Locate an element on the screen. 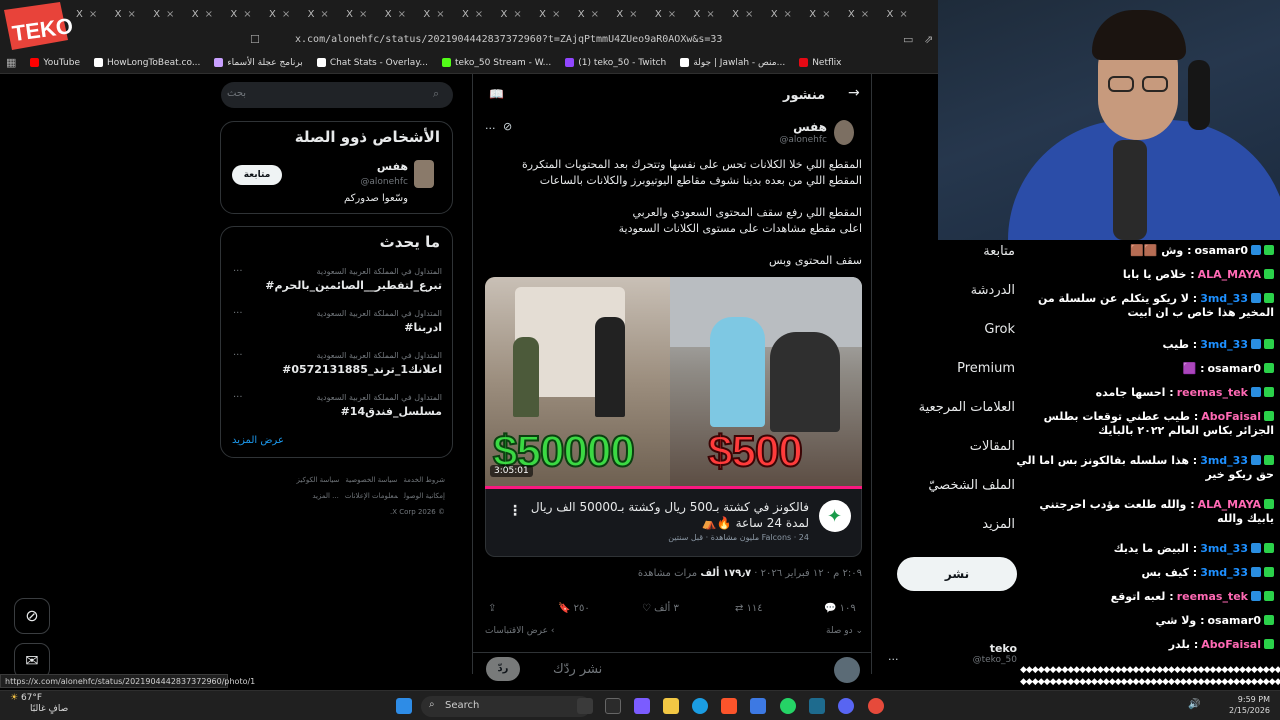 The image size is (1280, 720). task-view-icon is located at coordinates (585, 706).